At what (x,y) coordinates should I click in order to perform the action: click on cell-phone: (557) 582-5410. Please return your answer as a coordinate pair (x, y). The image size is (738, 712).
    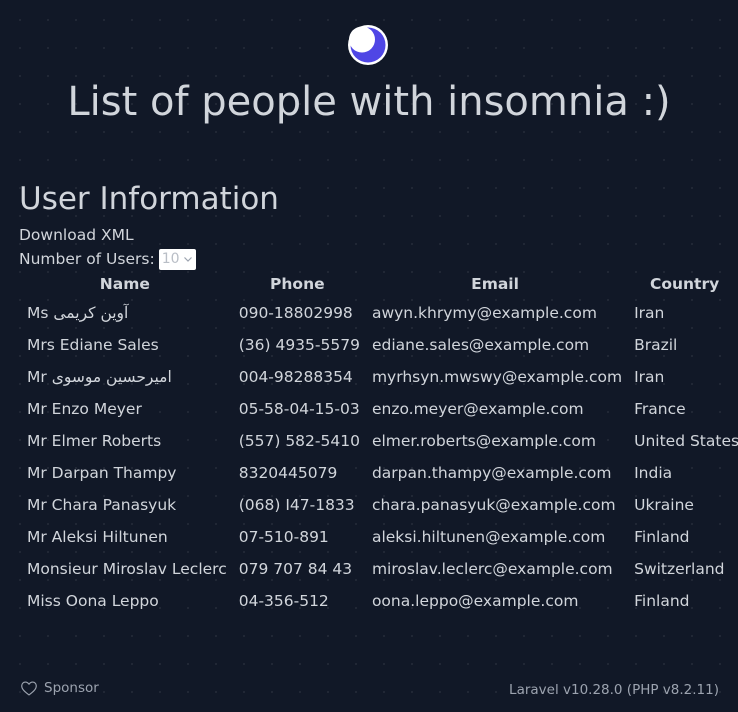
    Looking at the image, I should click on (299, 441).